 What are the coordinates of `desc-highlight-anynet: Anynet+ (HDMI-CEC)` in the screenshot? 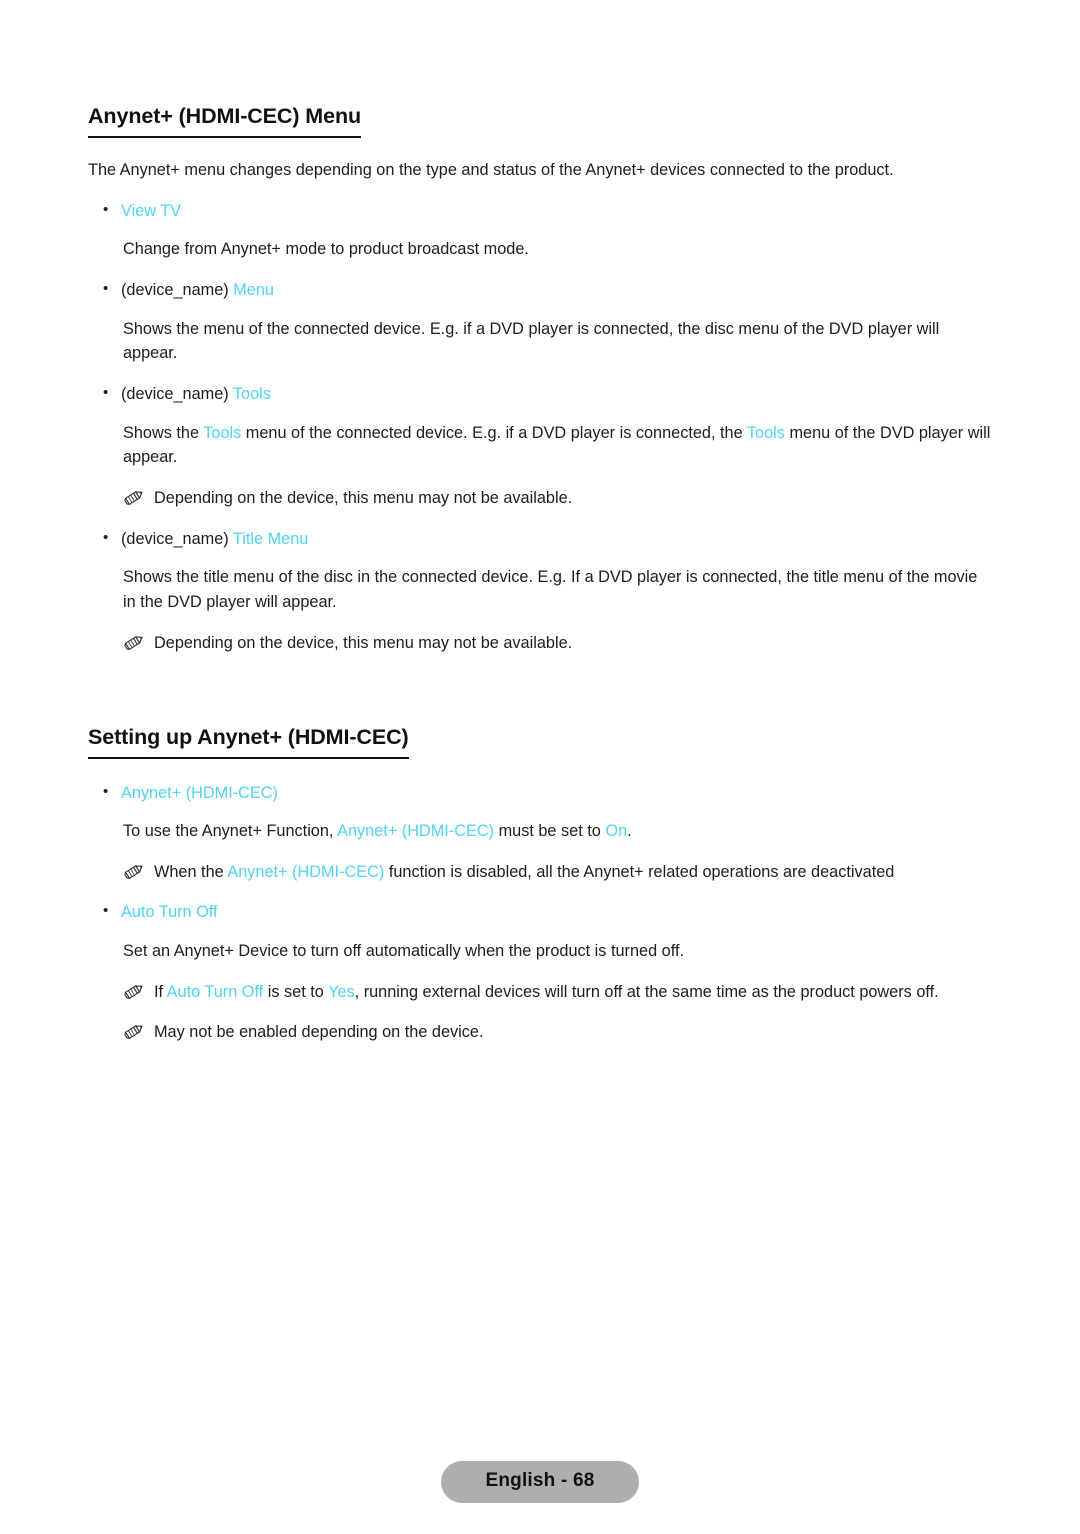 It's located at (416, 831).